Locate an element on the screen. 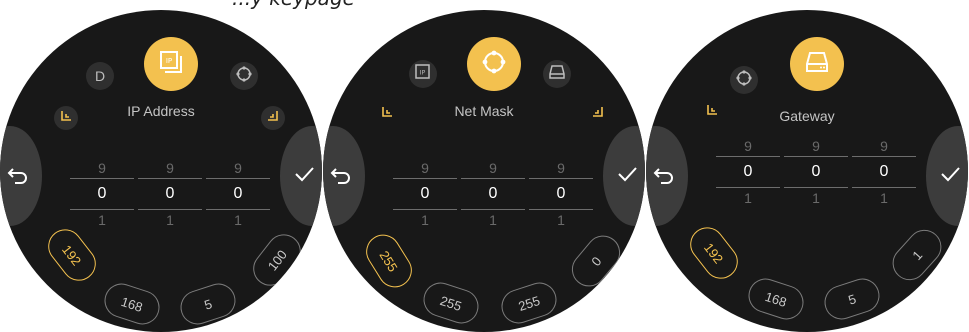 Image resolution: width=969 pixels, height=332 pixels. screen-title: Net Mask is located at coordinates (484, 111).